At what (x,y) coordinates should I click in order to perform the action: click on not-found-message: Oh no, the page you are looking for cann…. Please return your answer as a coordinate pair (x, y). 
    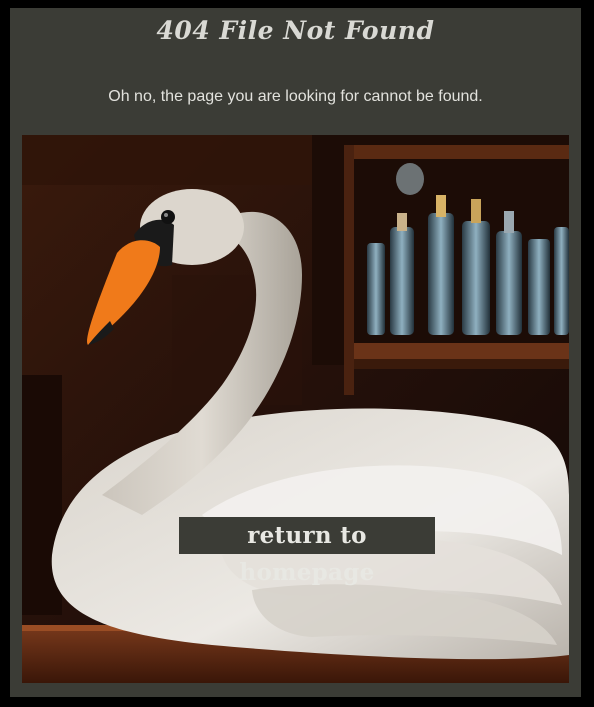
    Looking at the image, I should click on (295, 96).